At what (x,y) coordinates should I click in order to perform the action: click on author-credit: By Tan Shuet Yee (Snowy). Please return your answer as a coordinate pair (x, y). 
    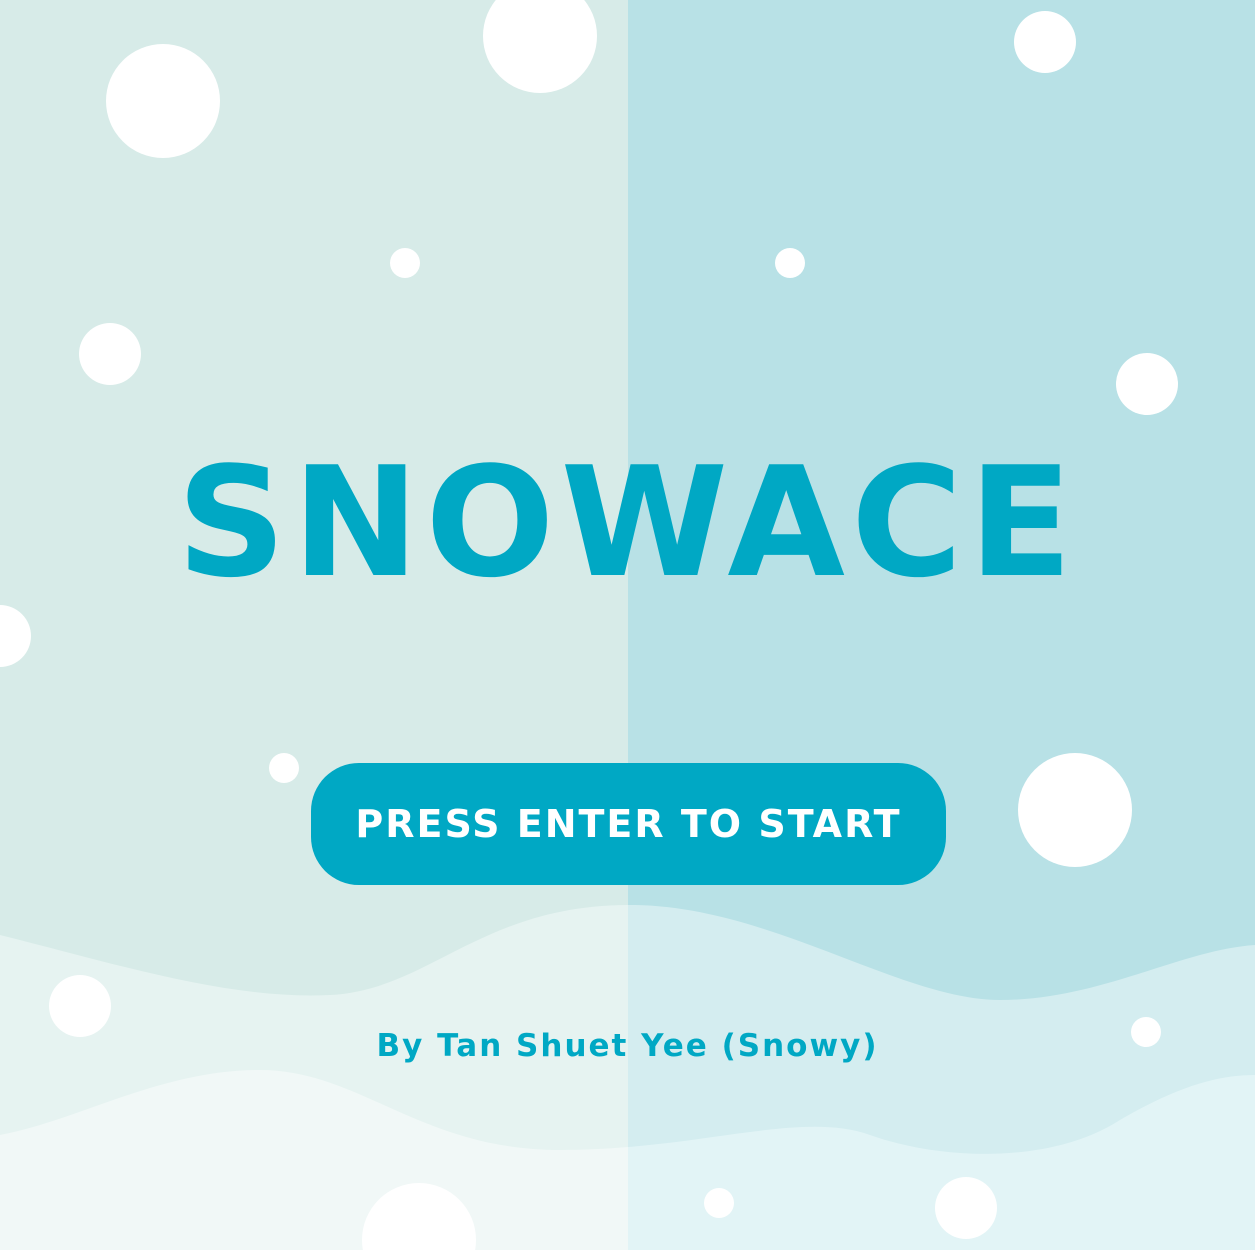
    Looking at the image, I should click on (627, 1046).